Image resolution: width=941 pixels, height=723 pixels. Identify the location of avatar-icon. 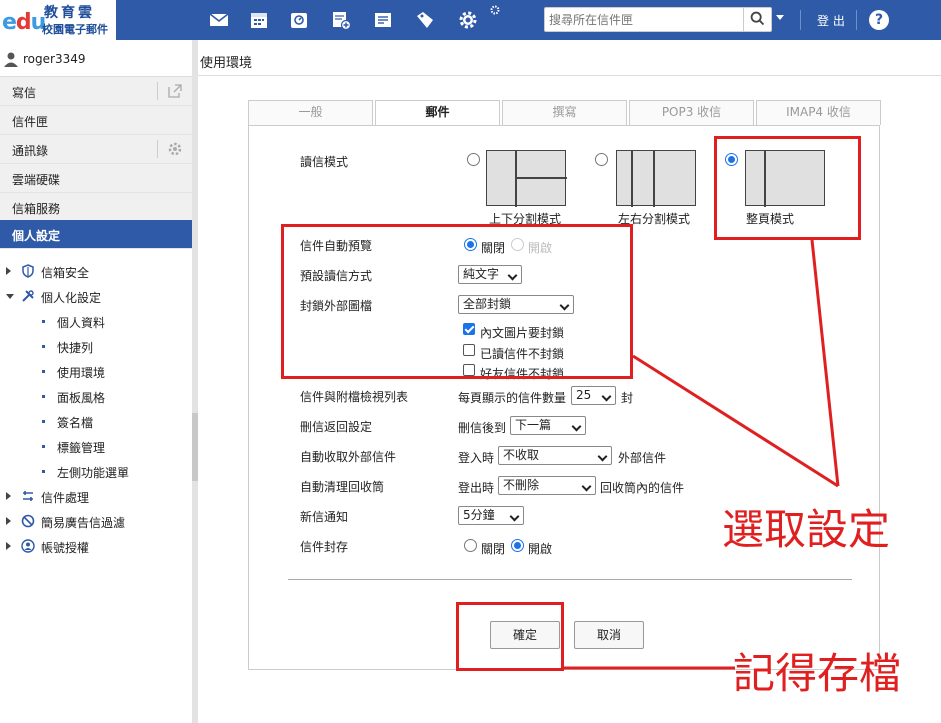
(11, 59).